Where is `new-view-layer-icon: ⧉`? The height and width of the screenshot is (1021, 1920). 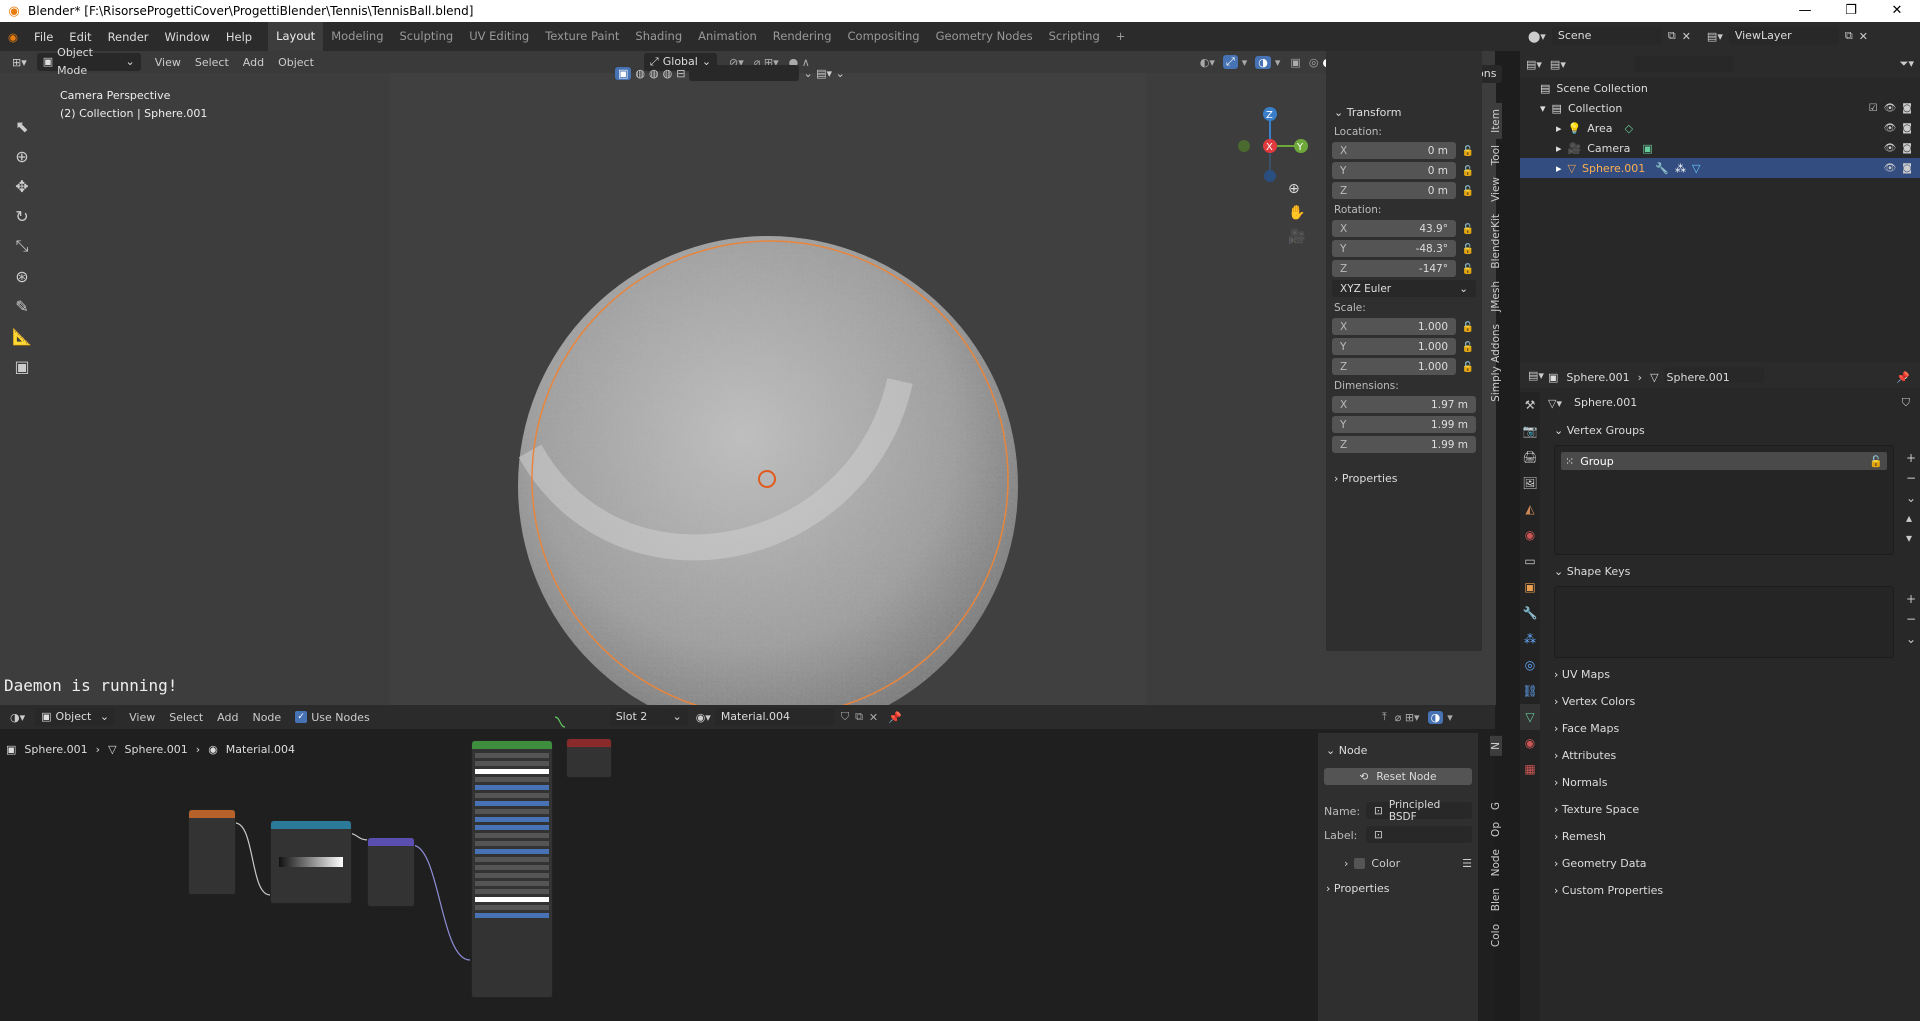
new-view-layer-icon: ⧉ is located at coordinates (1849, 36).